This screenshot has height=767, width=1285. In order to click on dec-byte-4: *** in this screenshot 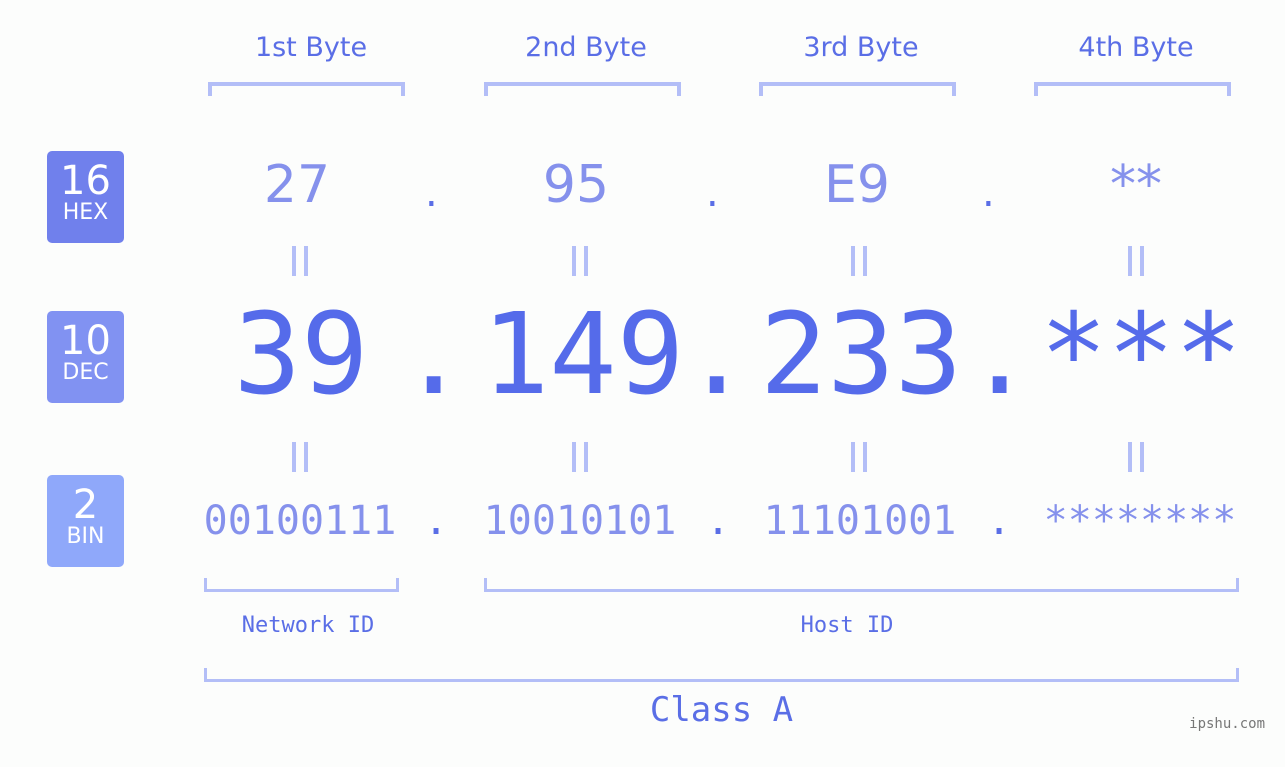, I will do `click(1141, 355)`.